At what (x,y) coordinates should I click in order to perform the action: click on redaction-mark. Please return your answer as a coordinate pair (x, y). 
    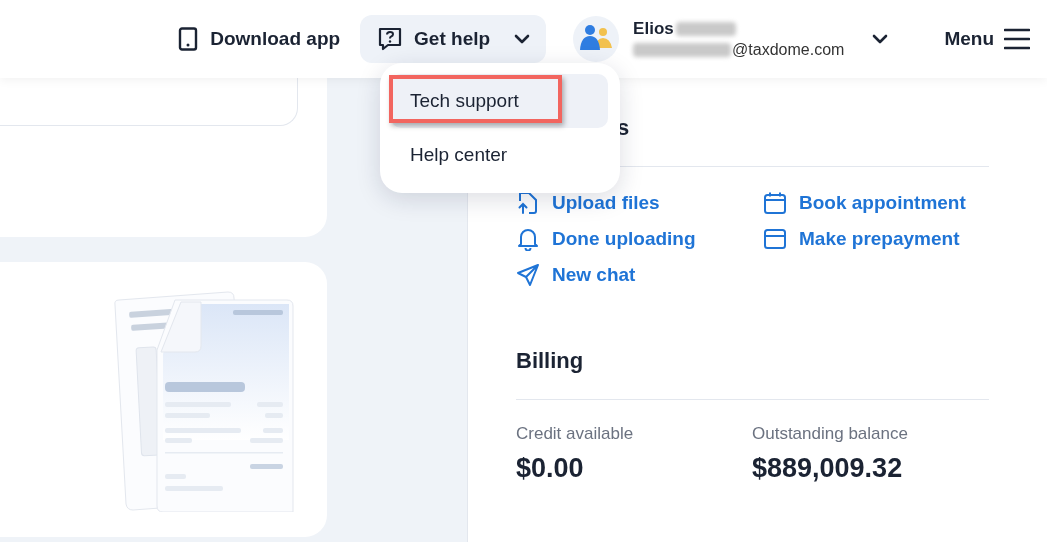
    Looking at the image, I should click on (705, 29).